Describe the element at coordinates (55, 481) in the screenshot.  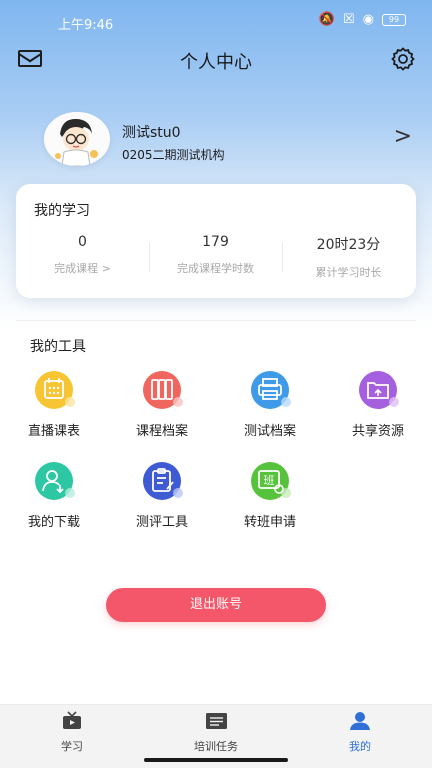
I see `user-download-icon` at that location.